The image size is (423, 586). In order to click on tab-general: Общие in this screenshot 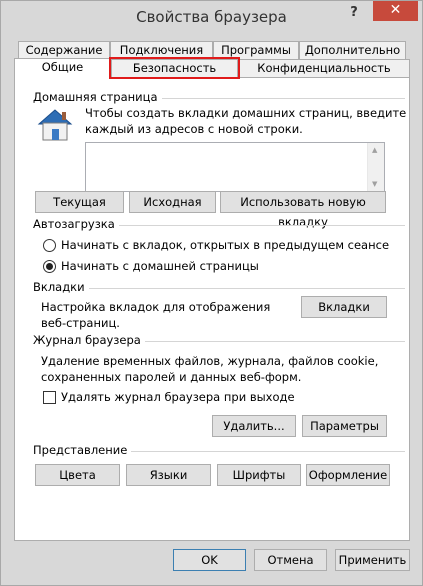, I will do `click(62, 68)`.